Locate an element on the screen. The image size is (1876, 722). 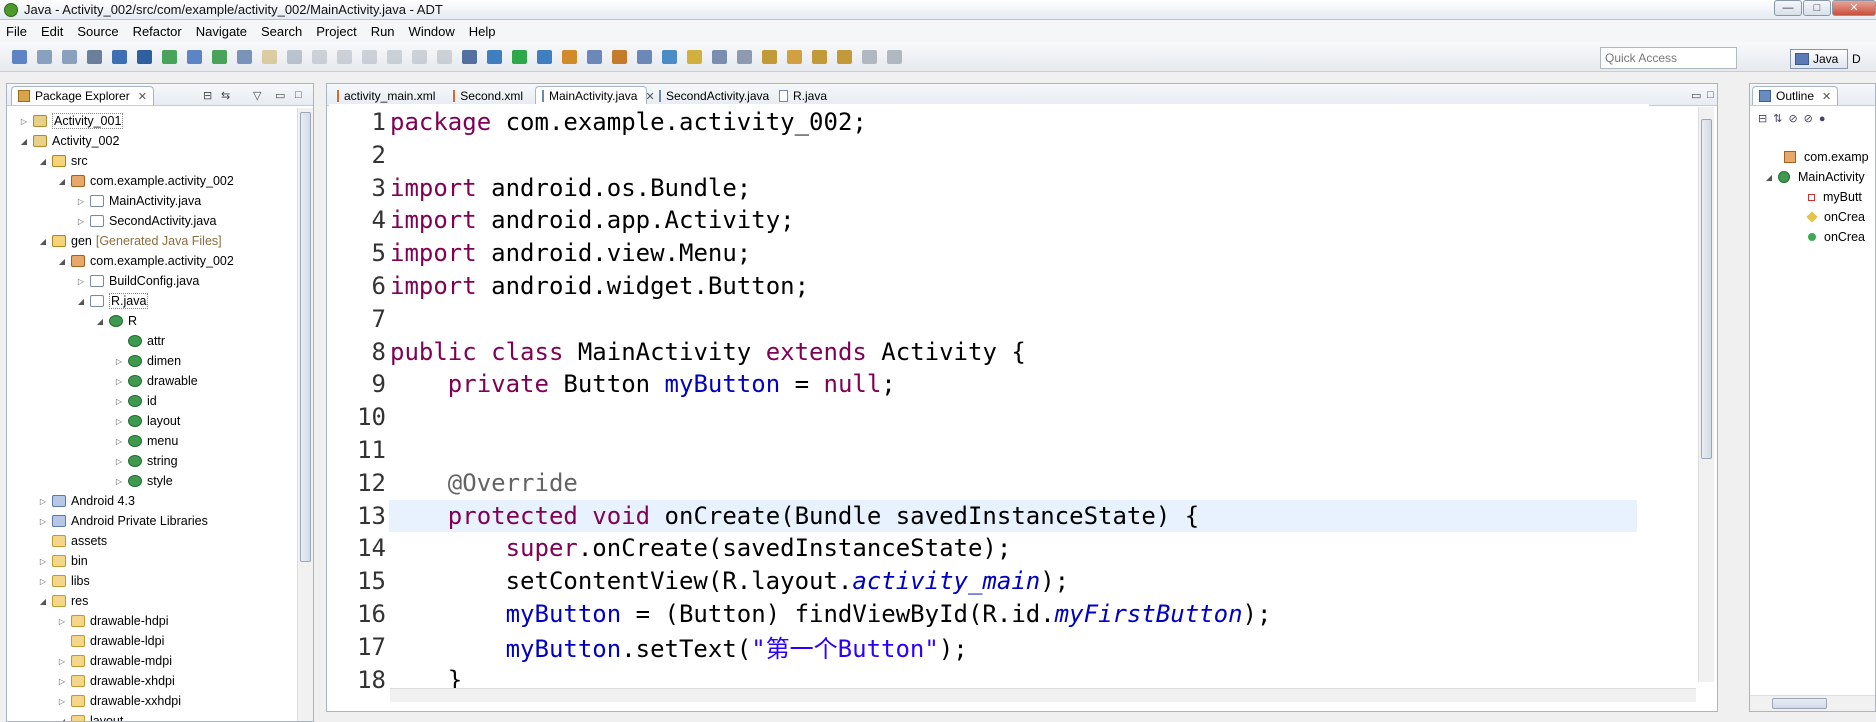
hide-static-icon: ⊘ is located at coordinates (1811, 119).